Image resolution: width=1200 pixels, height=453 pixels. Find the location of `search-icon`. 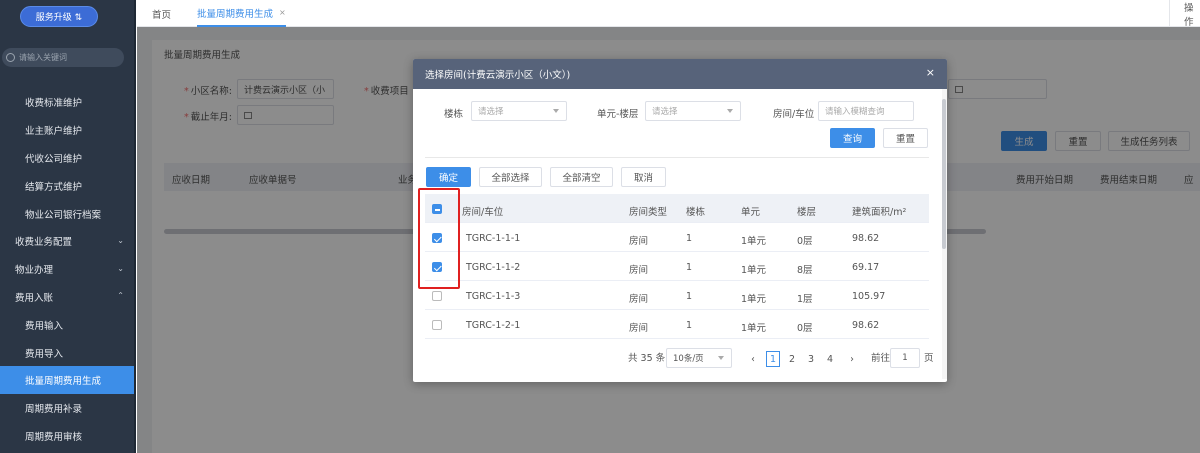

search-icon is located at coordinates (10, 57).